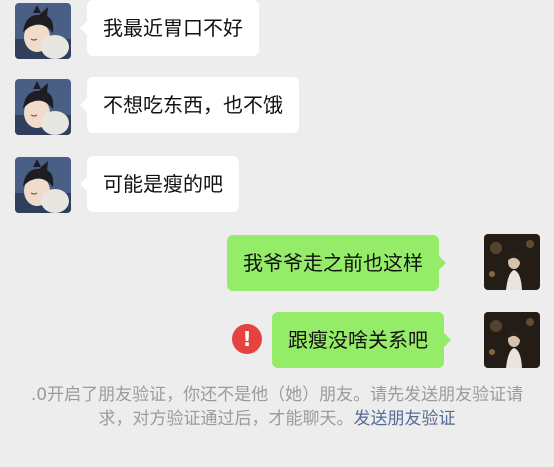 The height and width of the screenshot is (467, 554). Describe the element at coordinates (333, 263) in the screenshot. I see `message-text: 我爷爷走之前也这样` at that location.